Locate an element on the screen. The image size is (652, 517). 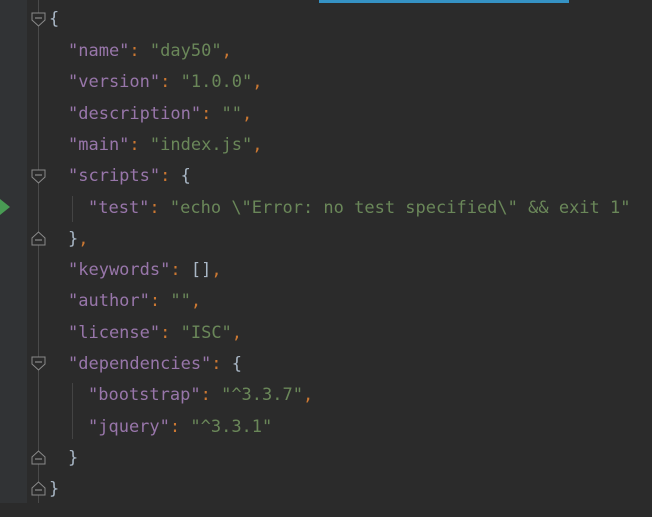
scroll-position-indicator is located at coordinates (444, 1).